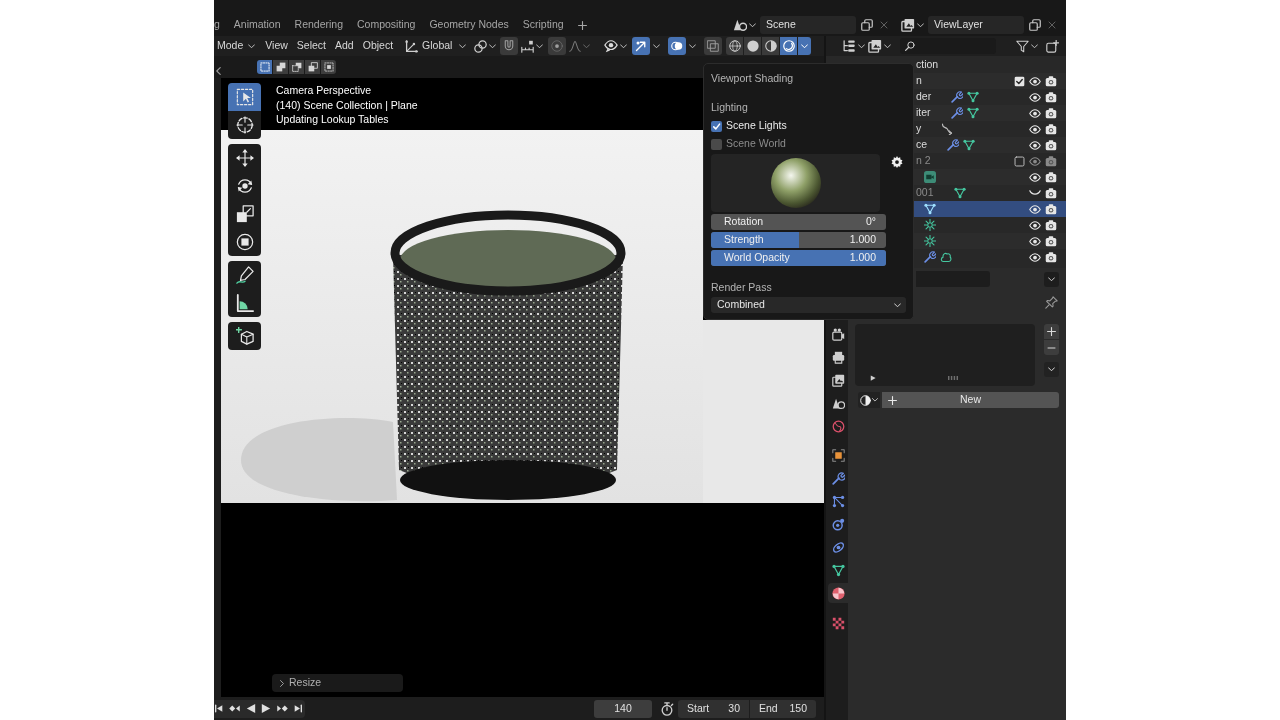  I want to click on gizmo-toggle, so click(641, 46).